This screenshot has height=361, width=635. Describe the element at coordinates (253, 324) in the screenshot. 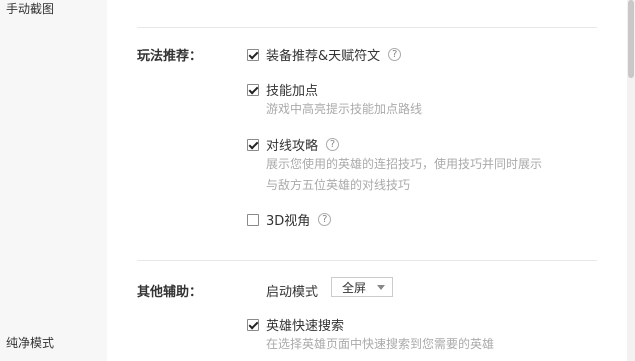

I see `checkbox-hero-search` at that location.